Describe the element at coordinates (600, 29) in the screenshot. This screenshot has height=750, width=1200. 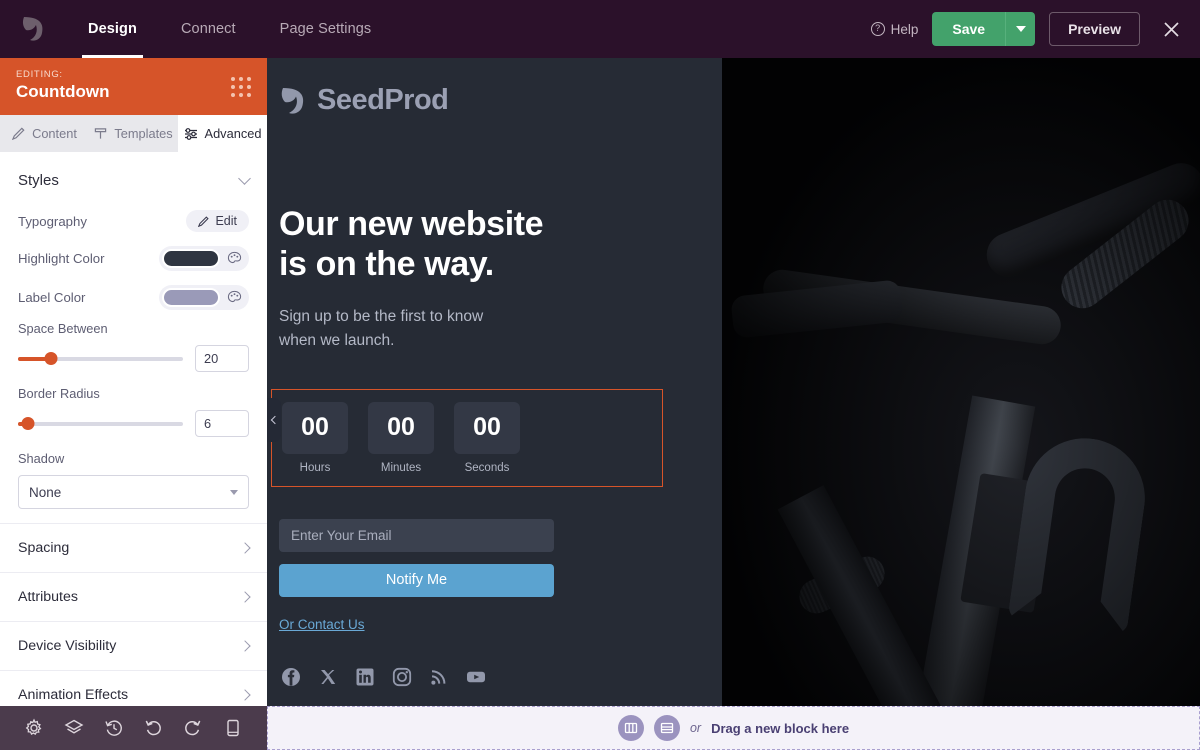
I see `top-bar: Design Connect Page Settings ? Help Save` at that location.